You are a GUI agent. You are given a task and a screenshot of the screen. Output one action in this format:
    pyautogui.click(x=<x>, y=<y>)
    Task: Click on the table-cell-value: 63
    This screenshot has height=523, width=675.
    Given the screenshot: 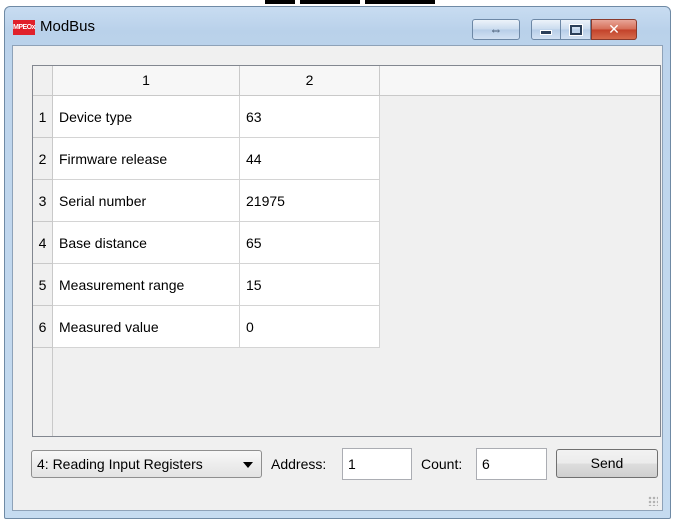 What is the action you would take?
    pyautogui.click(x=310, y=117)
    